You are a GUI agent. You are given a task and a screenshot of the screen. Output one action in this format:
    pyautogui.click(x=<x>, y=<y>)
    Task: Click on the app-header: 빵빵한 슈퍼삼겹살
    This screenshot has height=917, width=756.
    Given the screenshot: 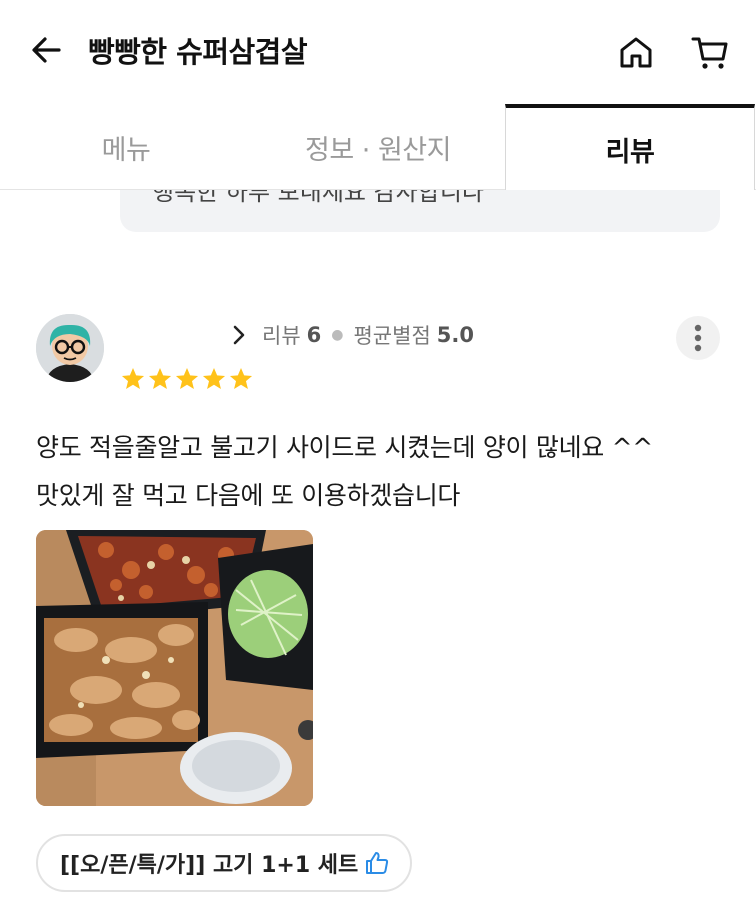 What is the action you would take?
    pyautogui.click(x=378, y=52)
    